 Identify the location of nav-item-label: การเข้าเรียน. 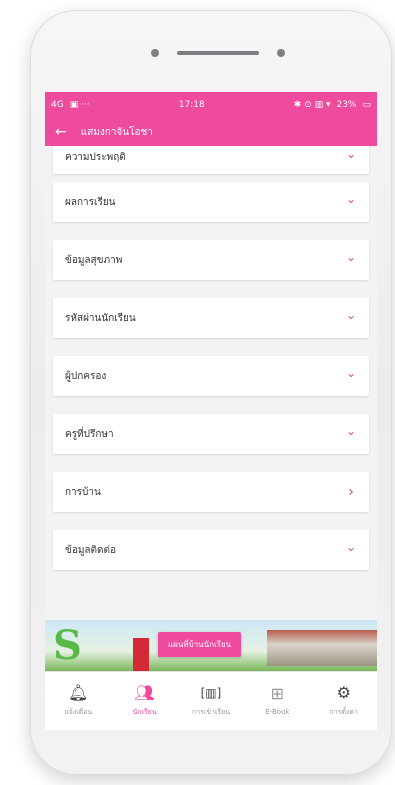
(210, 711).